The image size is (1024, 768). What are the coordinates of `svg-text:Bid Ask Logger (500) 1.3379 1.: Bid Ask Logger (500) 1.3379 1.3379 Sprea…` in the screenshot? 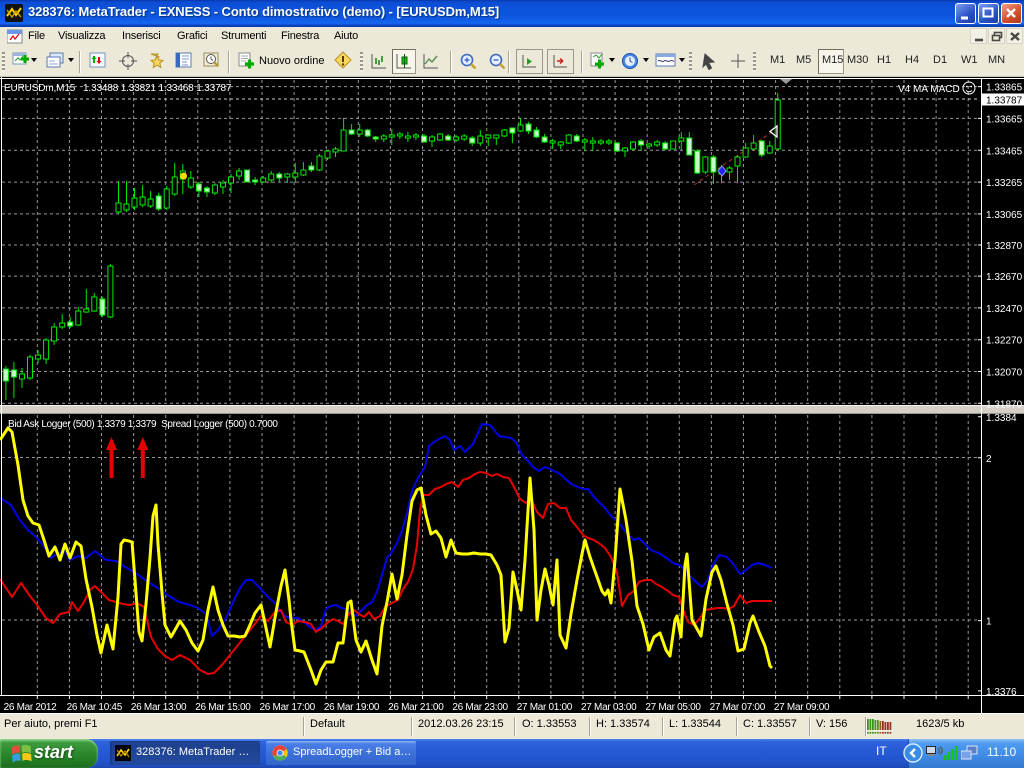 It's located at (143, 424).